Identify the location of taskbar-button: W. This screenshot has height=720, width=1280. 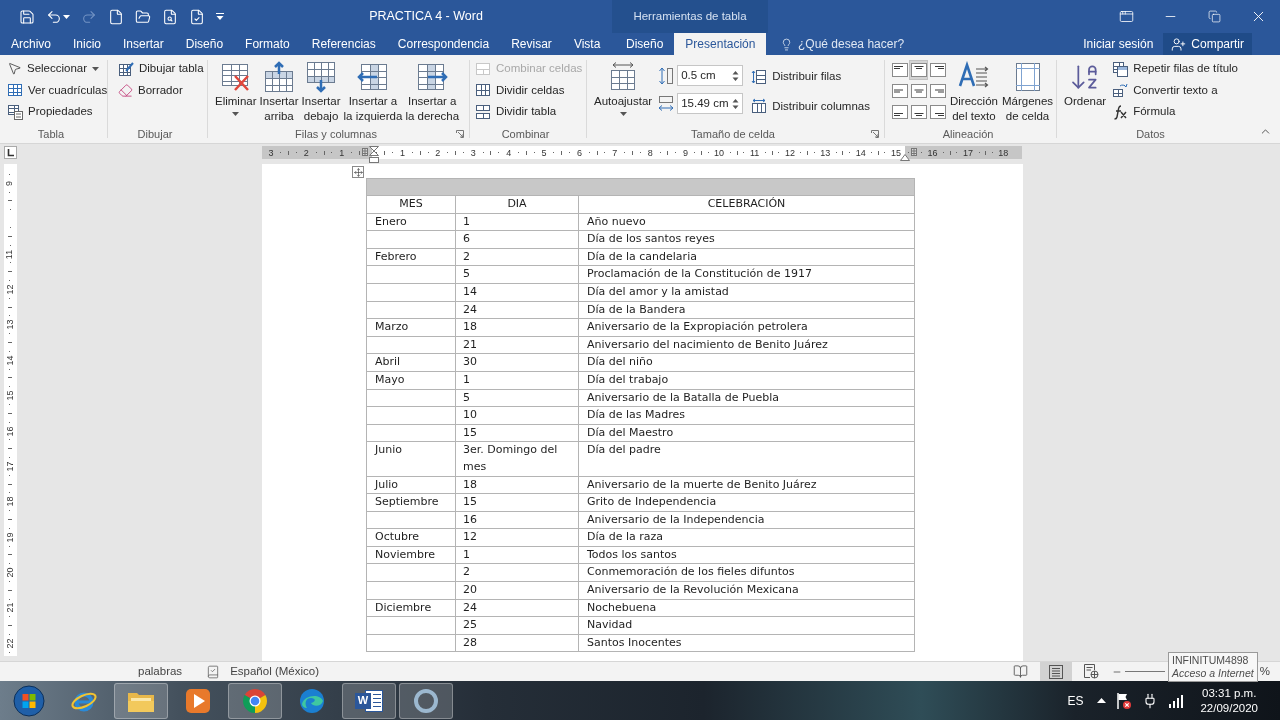
(369, 700).